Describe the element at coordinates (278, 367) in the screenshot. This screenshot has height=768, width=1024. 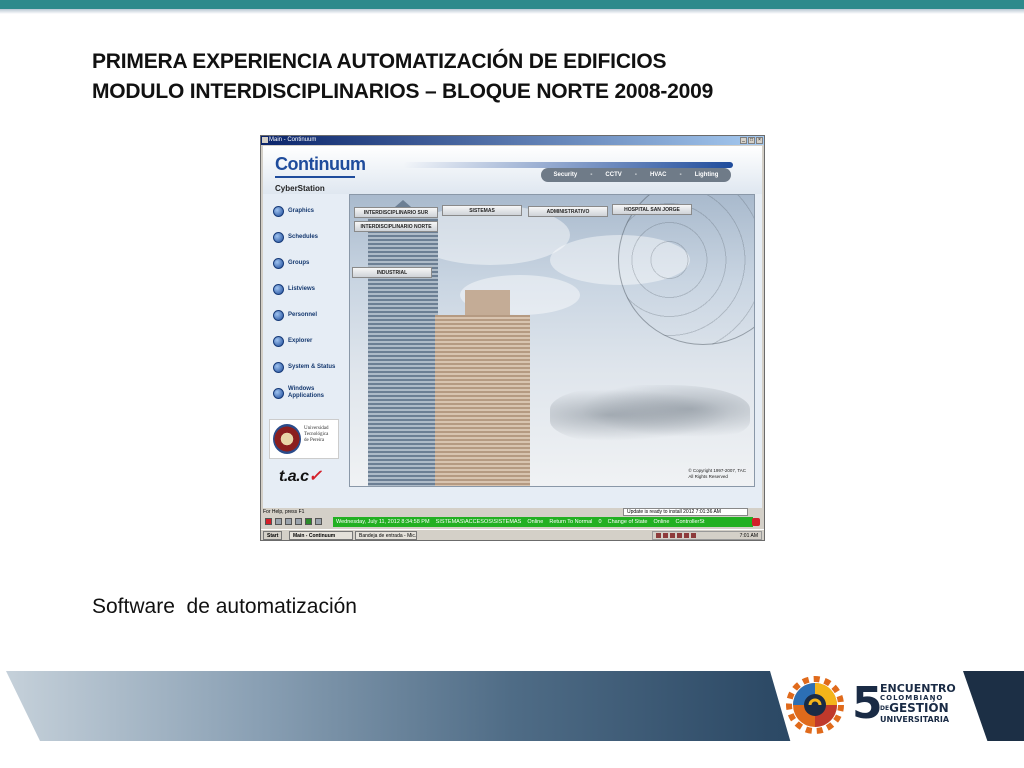
I see `system-status-icon` at that location.